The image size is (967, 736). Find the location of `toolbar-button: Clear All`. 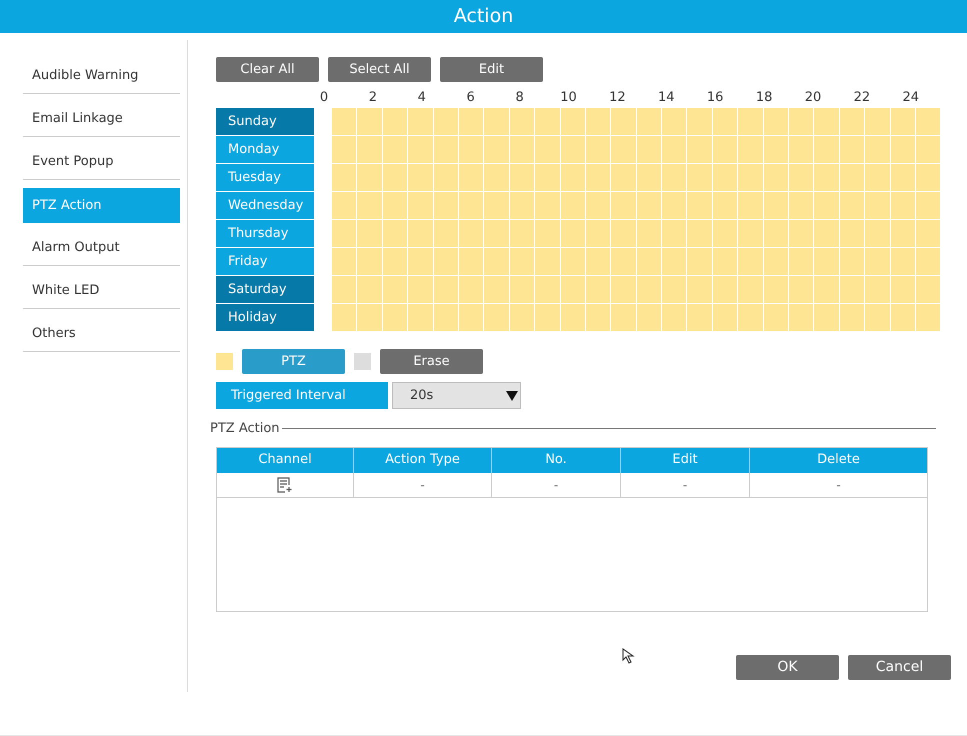

toolbar-button: Clear All is located at coordinates (267, 69).